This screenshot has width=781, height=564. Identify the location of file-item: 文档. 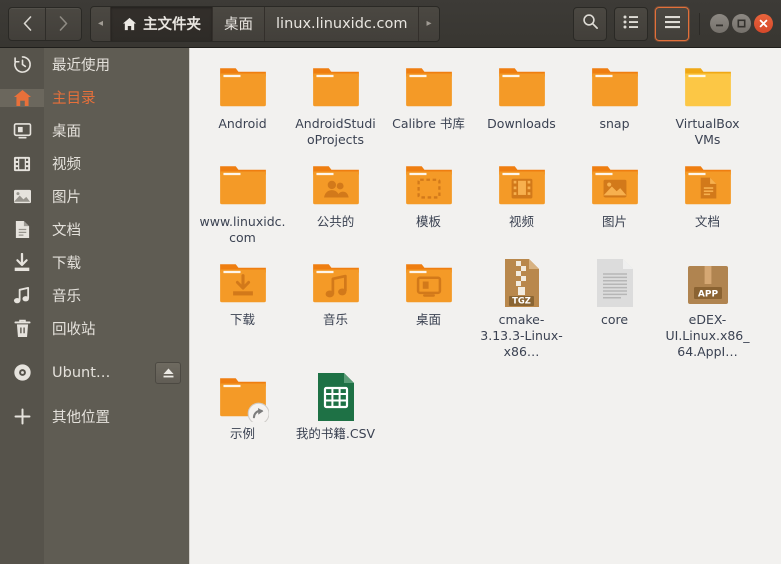
(707, 201).